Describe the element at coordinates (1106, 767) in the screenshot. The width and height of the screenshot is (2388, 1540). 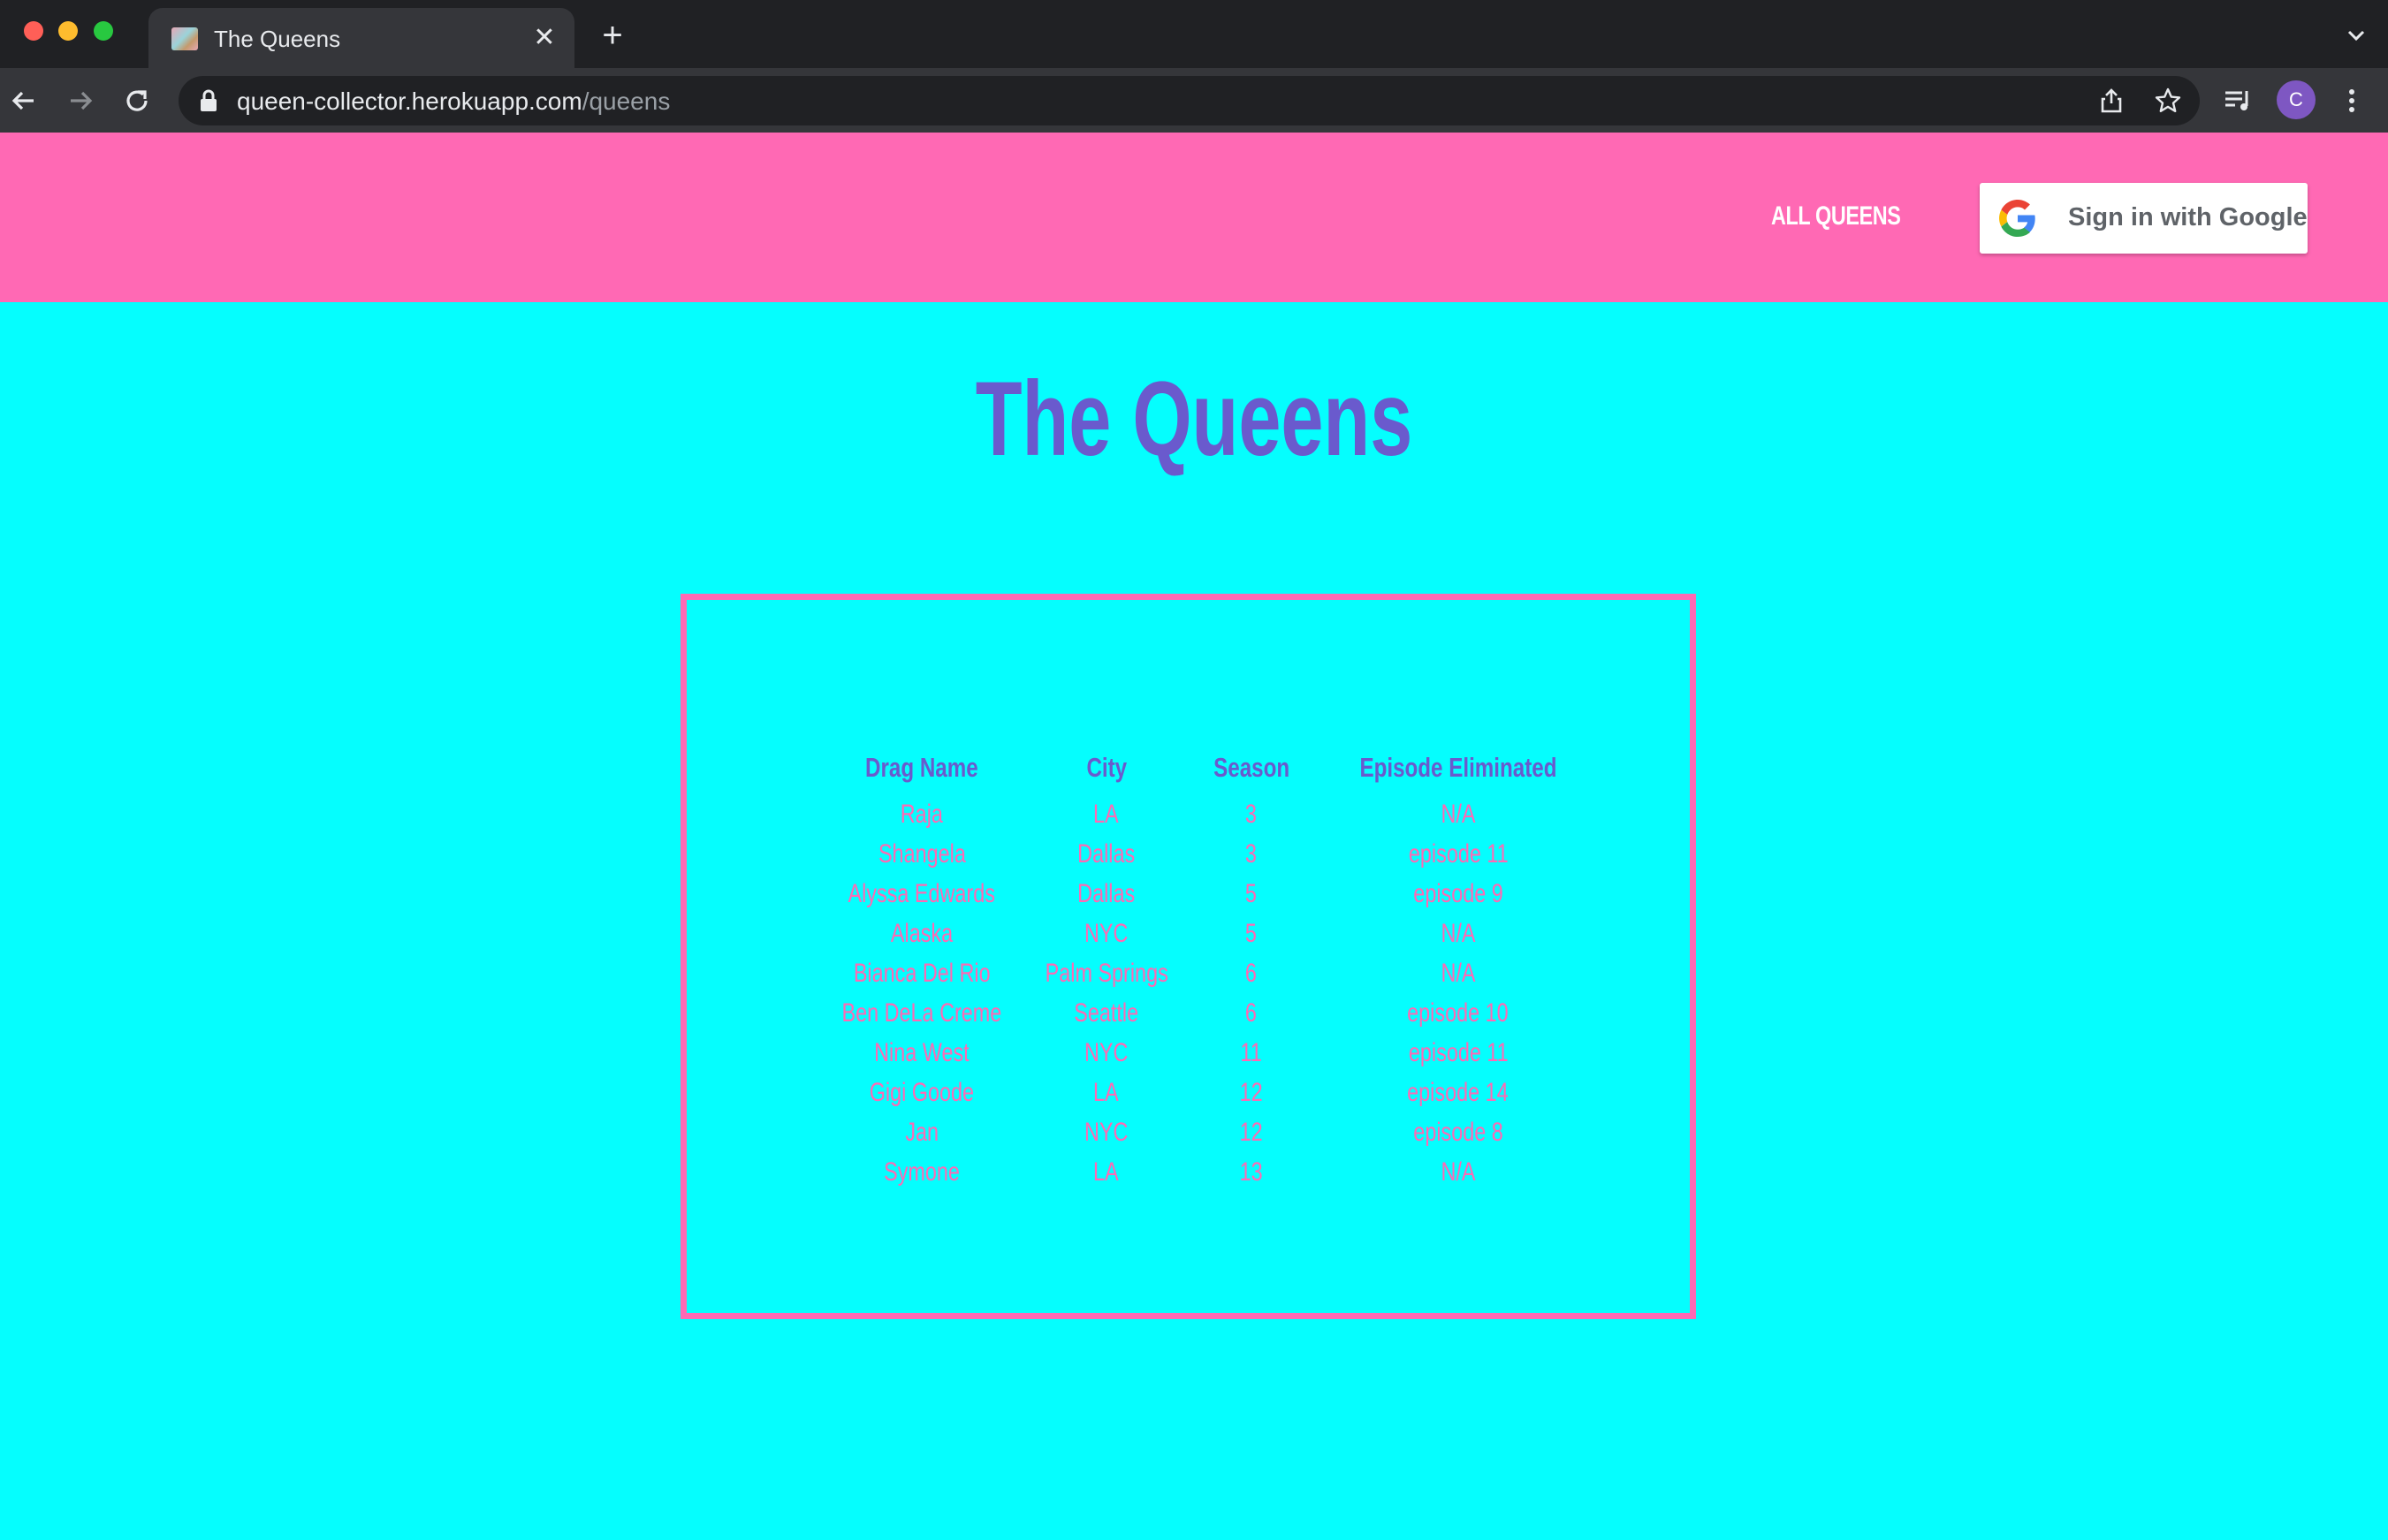
I see `column-header-city: City` at that location.